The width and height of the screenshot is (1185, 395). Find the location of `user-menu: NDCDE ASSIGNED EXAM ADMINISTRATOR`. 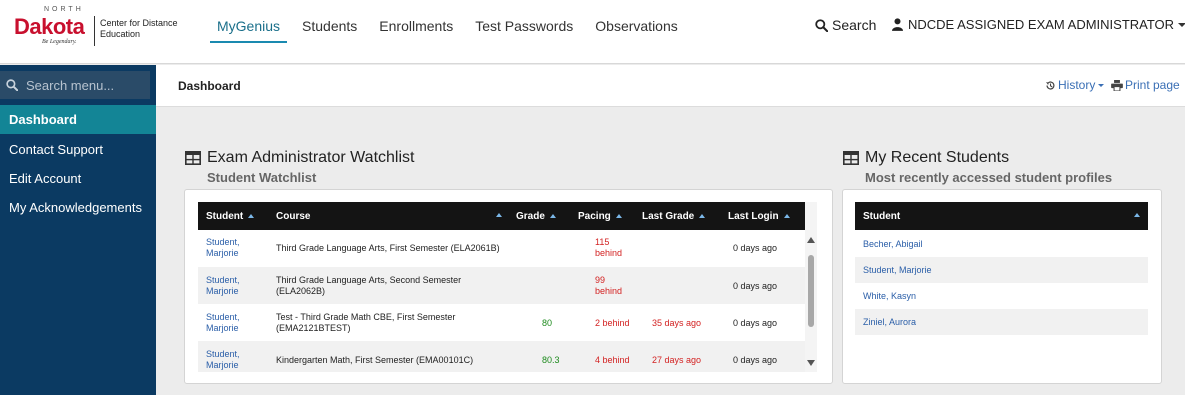

user-menu: NDCDE ASSIGNED EXAM ADMINISTRATOR is located at coordinates (1038, 24).